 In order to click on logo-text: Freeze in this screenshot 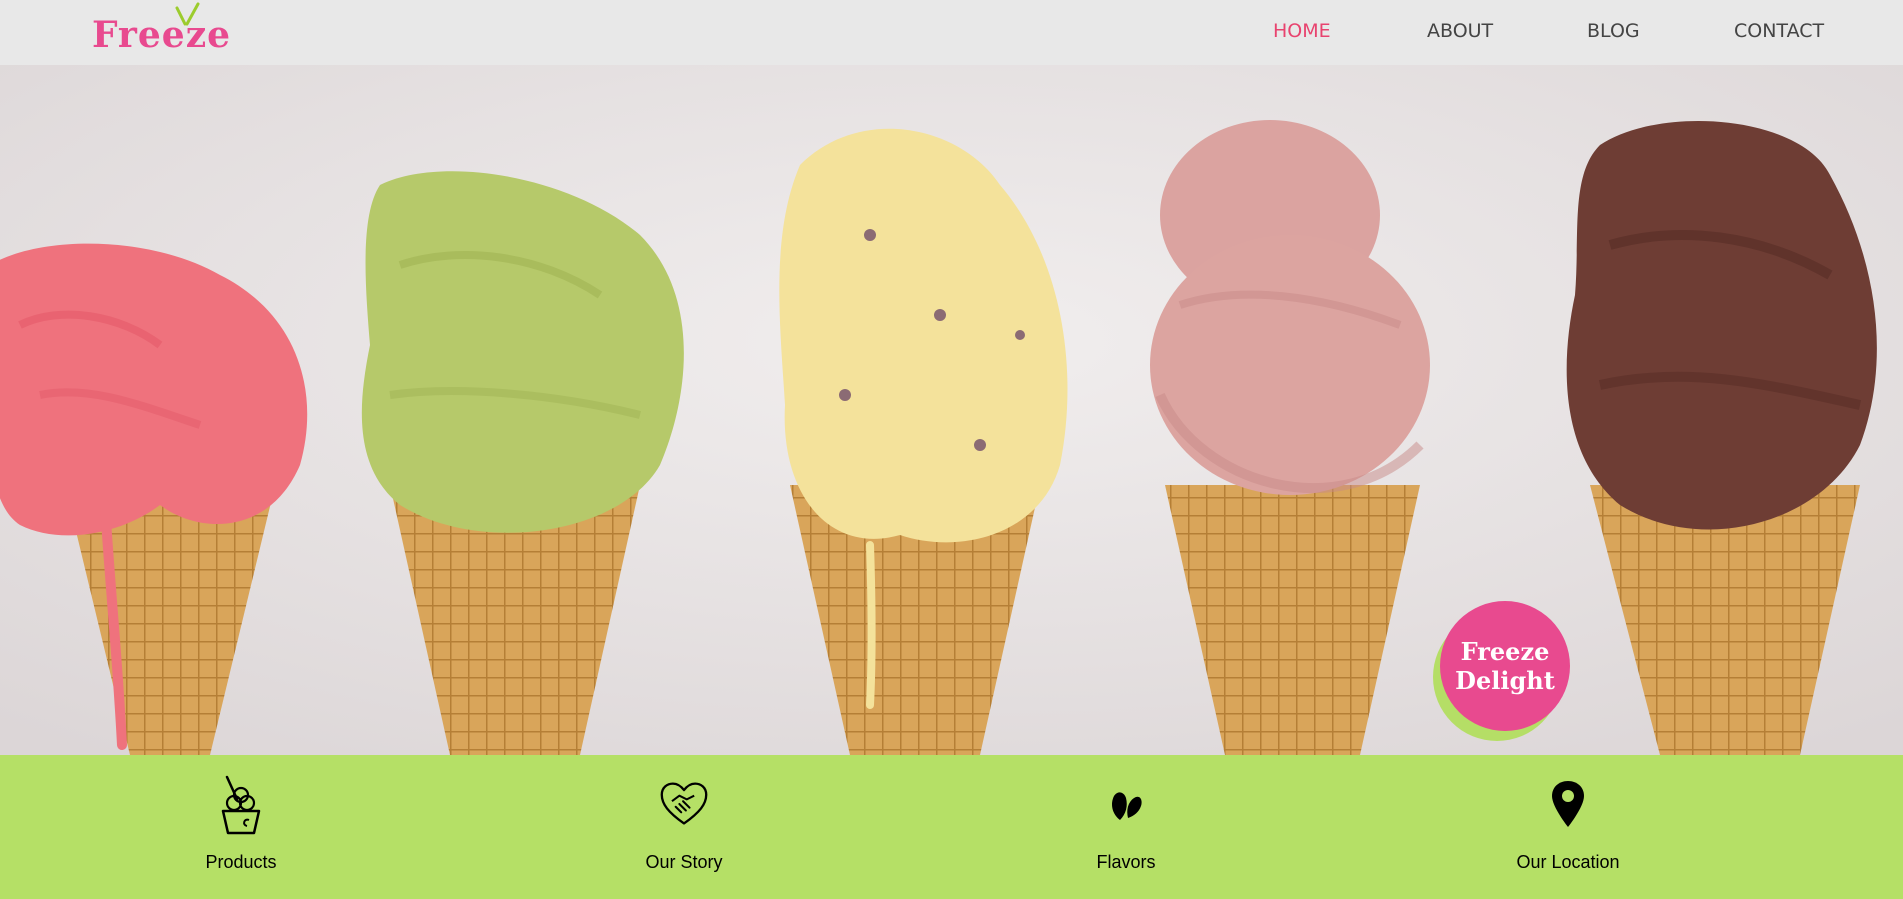, I will do `click(162, 35)`.